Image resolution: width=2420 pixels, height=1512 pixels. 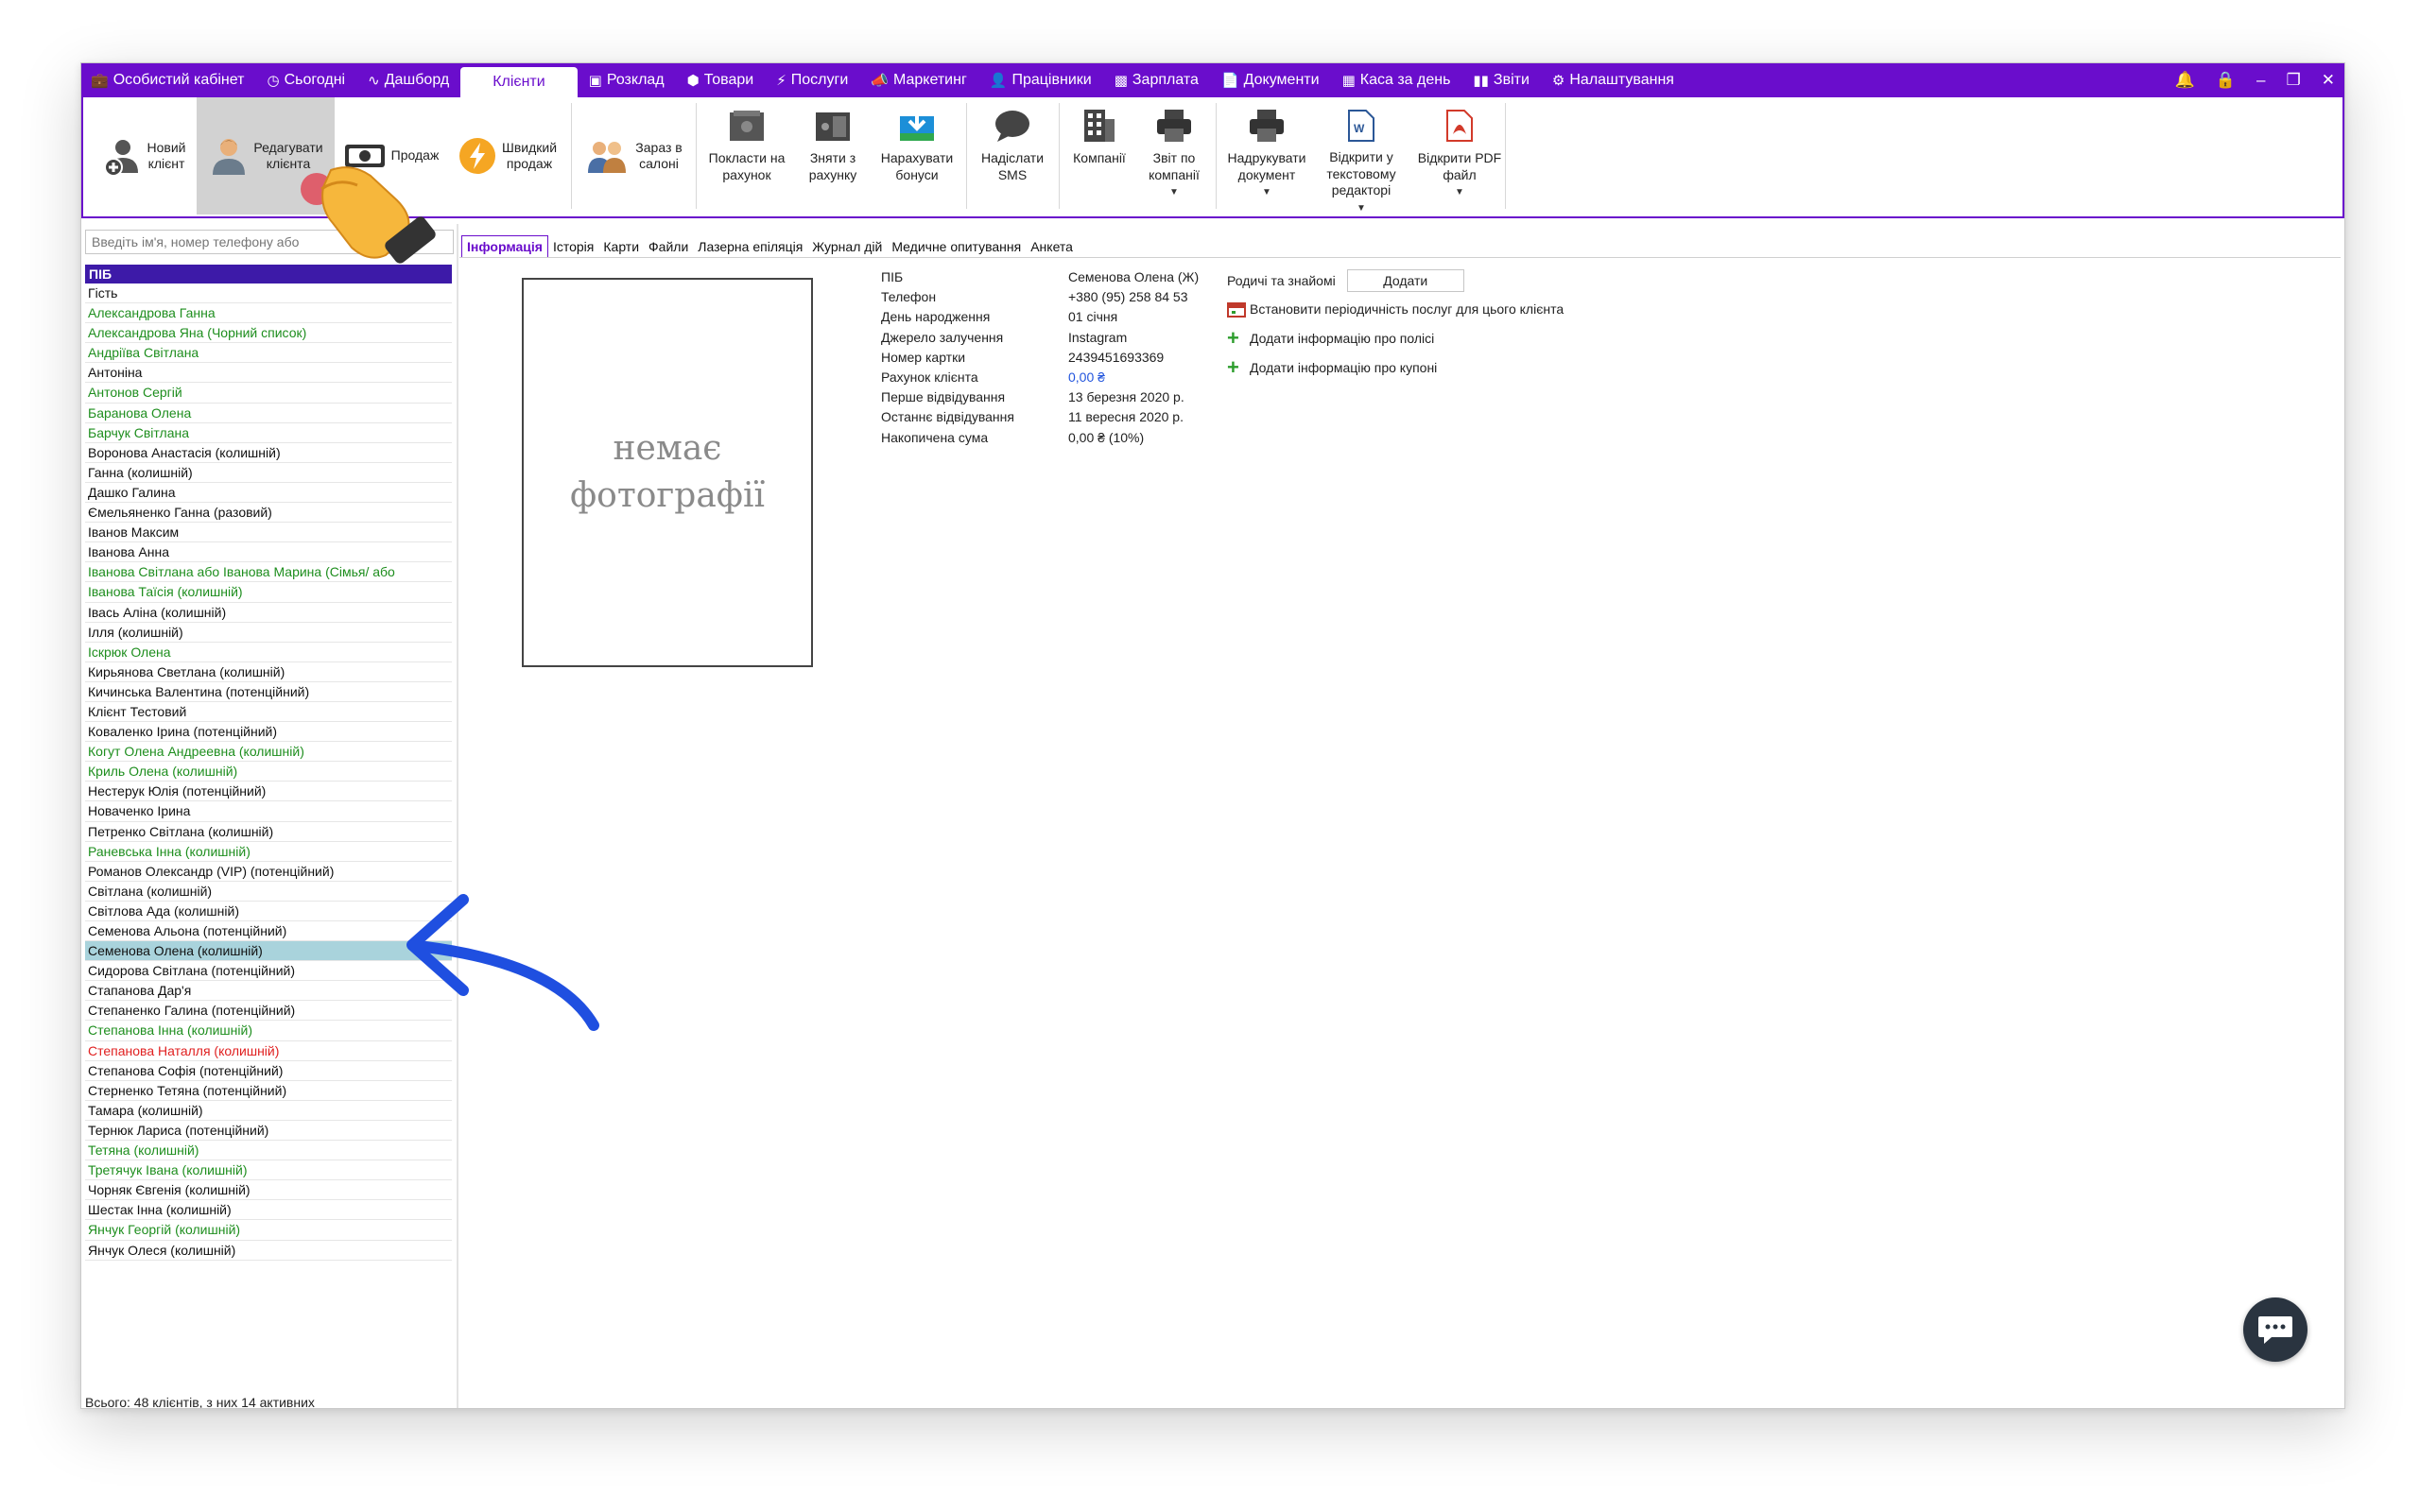 What do you see at coordinates (573, 246) in the screenshot?
I see `tab-history: Історія` at bounding box center [573, 246].